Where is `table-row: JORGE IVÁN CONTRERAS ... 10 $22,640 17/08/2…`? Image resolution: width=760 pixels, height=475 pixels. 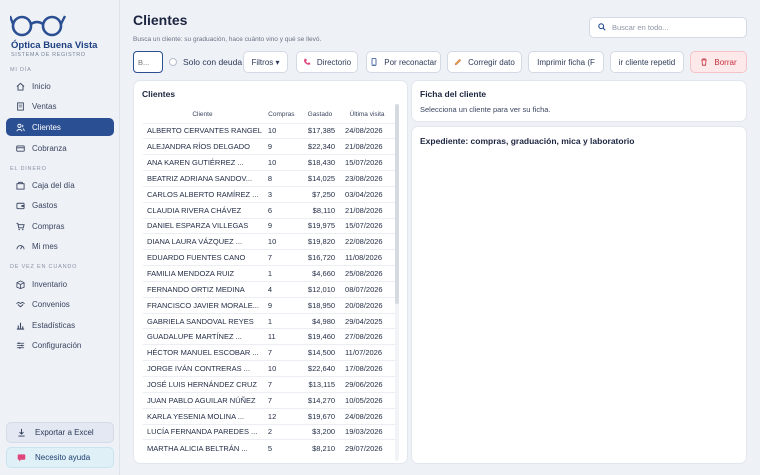 table-row: JORGE IVÁN CONTRERAS ... 10 $22,640 17/08/2… is located at coordinates (269, 368).